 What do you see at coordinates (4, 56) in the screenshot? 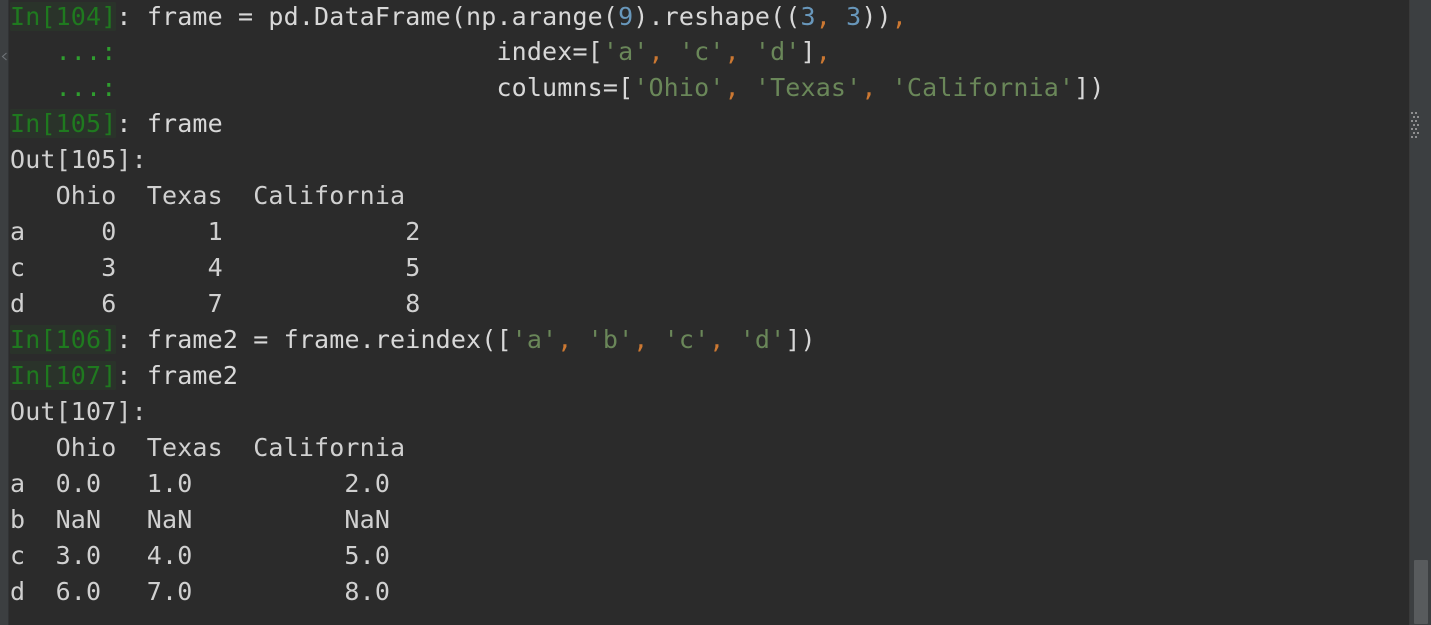
I see `code-fold-marker-icon` at bounding box center [4, 56].